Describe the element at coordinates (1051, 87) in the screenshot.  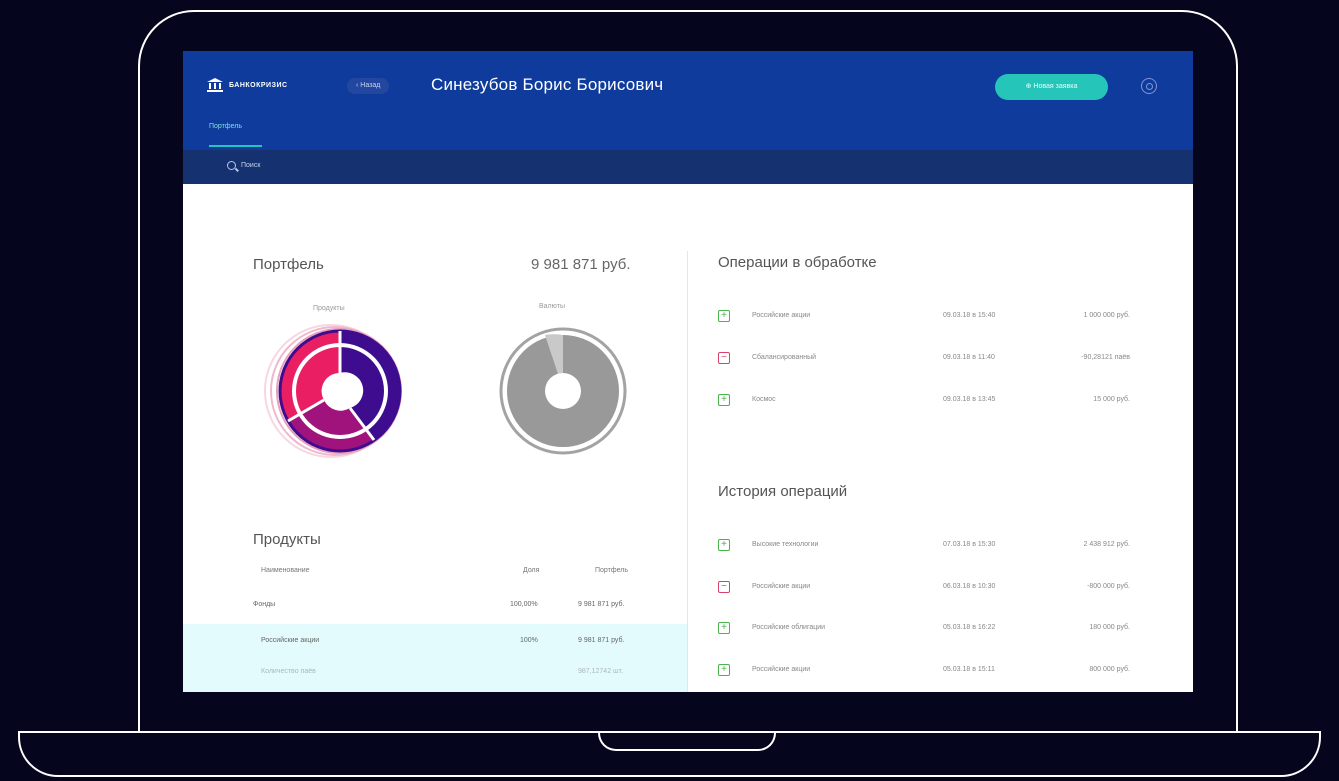
I see `new-request-button: ⊕ Новая заявка` at that location.